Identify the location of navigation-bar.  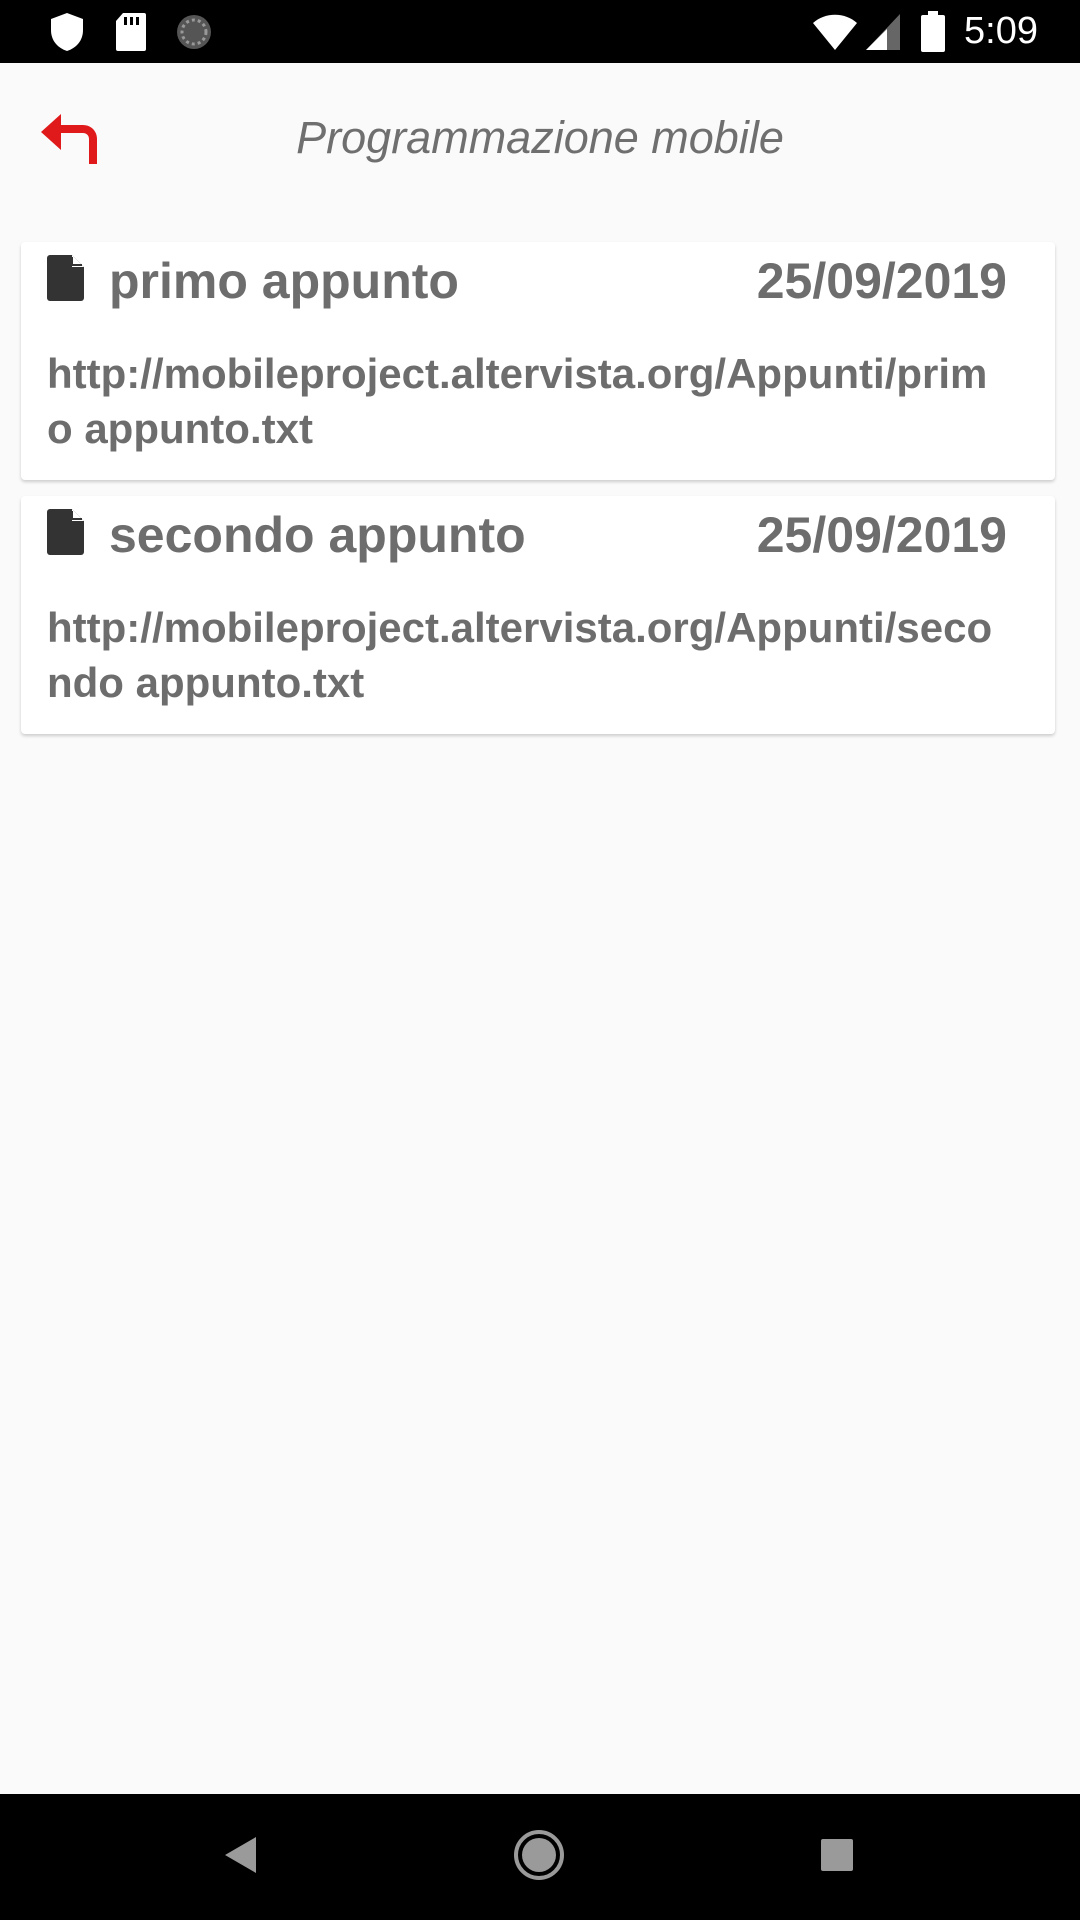
(540, 1857).